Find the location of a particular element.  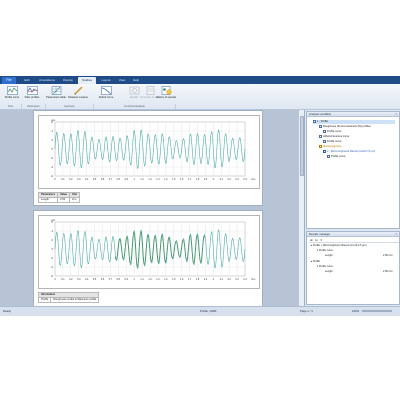

x-tick-label: 0.1 is located at coordinates (63, 179).